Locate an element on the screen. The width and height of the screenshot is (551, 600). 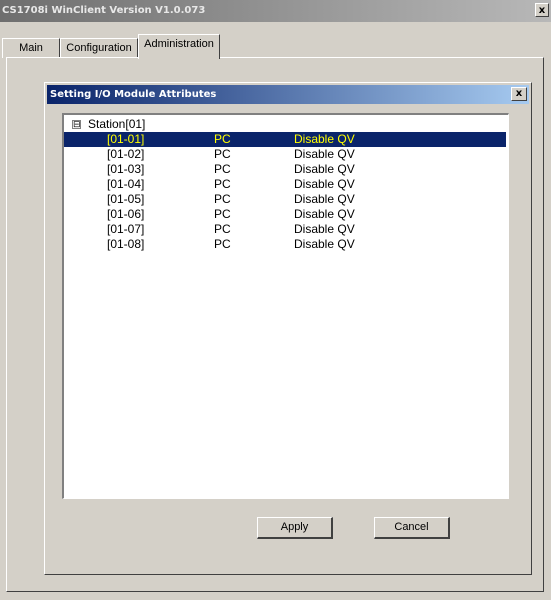
window-title: CS1708i WinClient Version V1.0.073 is located at coordinates (104, 10).